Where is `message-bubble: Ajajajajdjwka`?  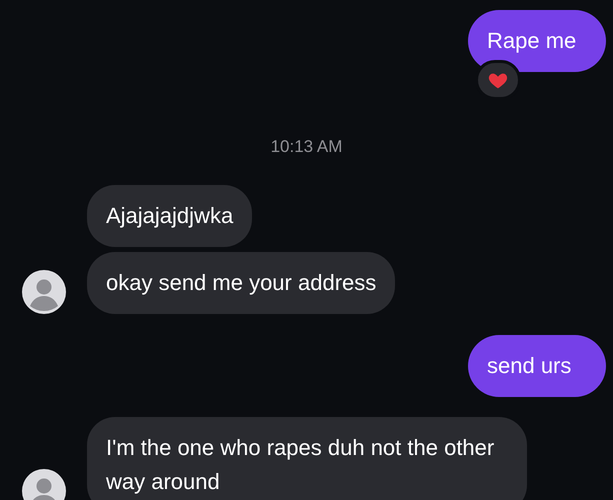 message-bubble: Ajajajajdjwka is located at coordinates (169, 216).